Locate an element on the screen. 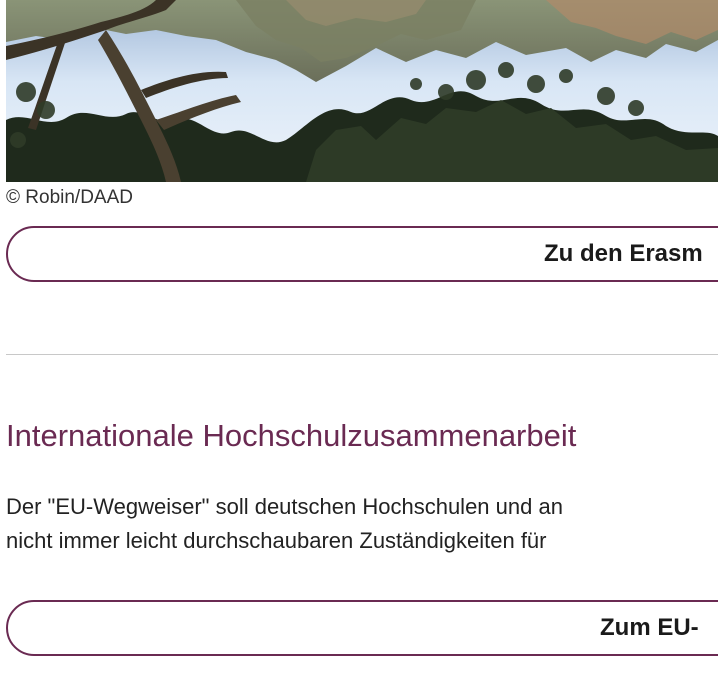 The image size is (718, 692). section-divider is located at coordinates (362, 354).